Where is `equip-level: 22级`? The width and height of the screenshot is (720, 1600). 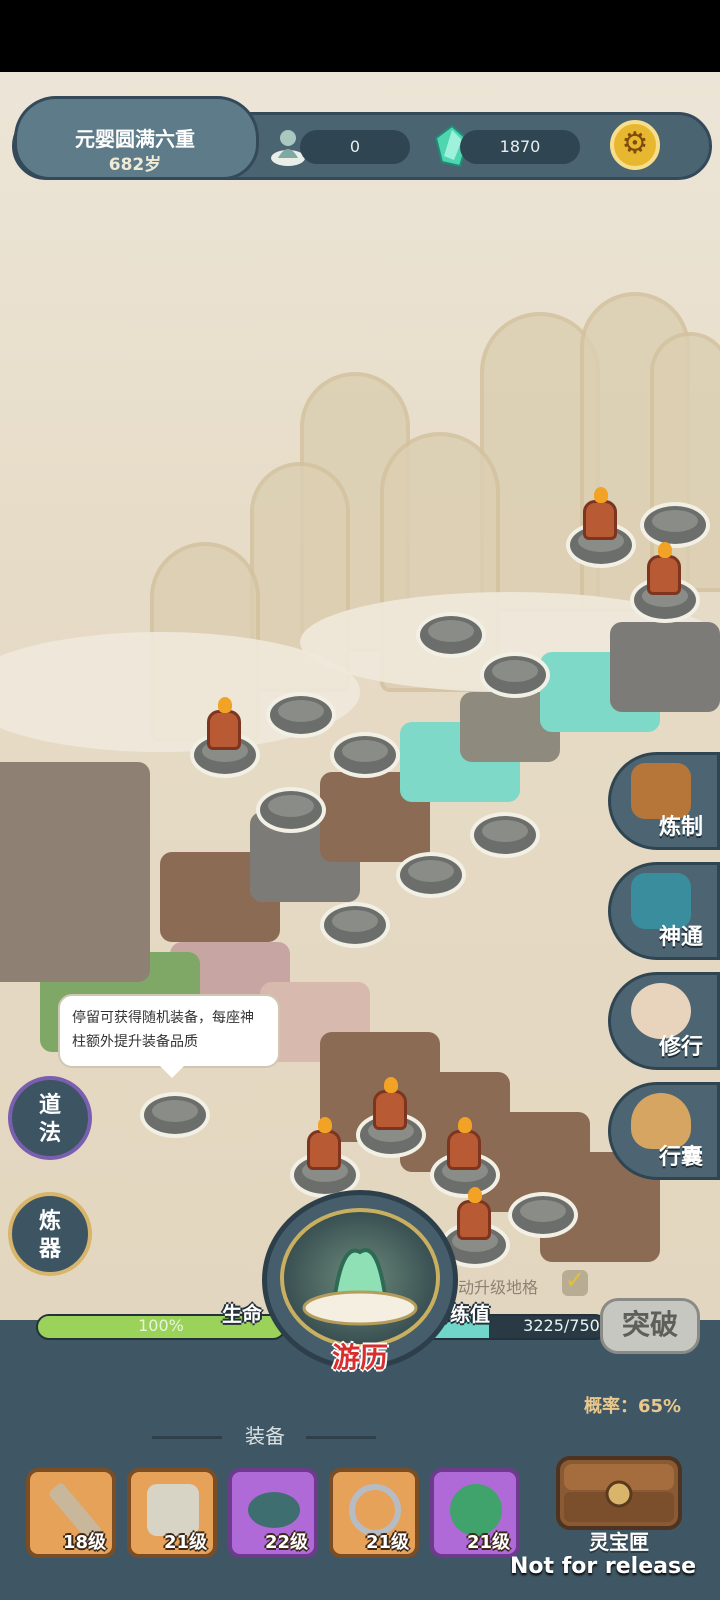
equip-level: 22级 is located at coordinates (286, 1542).